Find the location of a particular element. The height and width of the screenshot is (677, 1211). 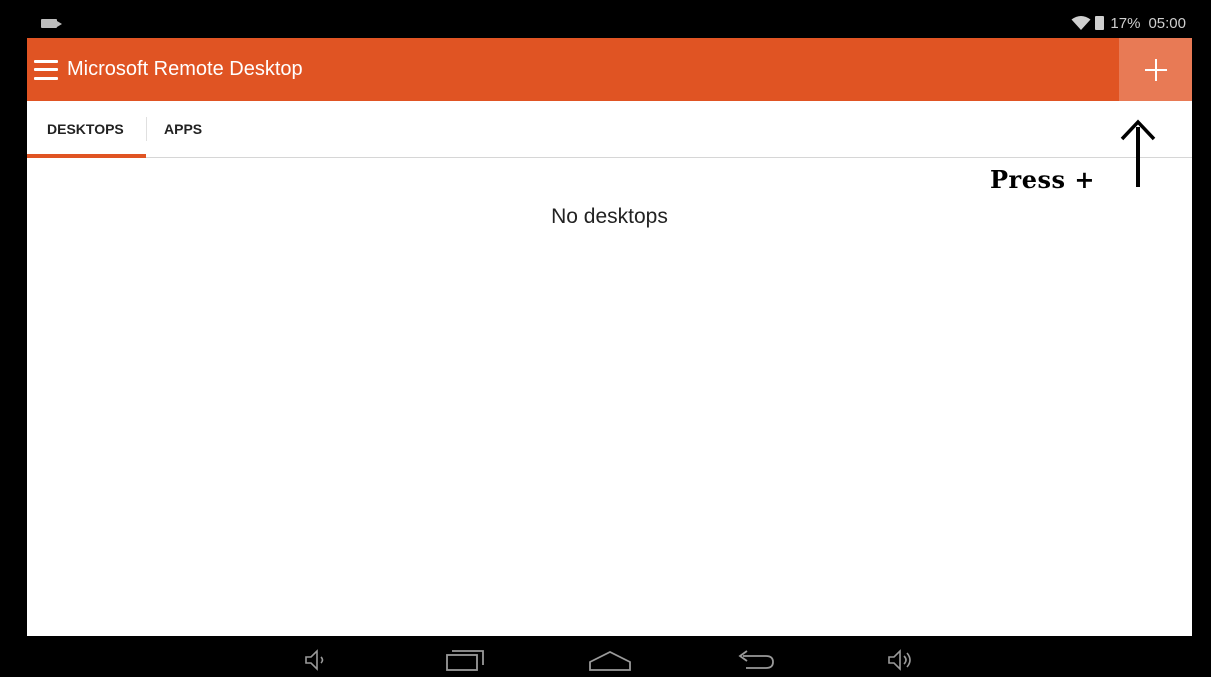

battery-percent: 17% is located at coordinates (1125, 23).